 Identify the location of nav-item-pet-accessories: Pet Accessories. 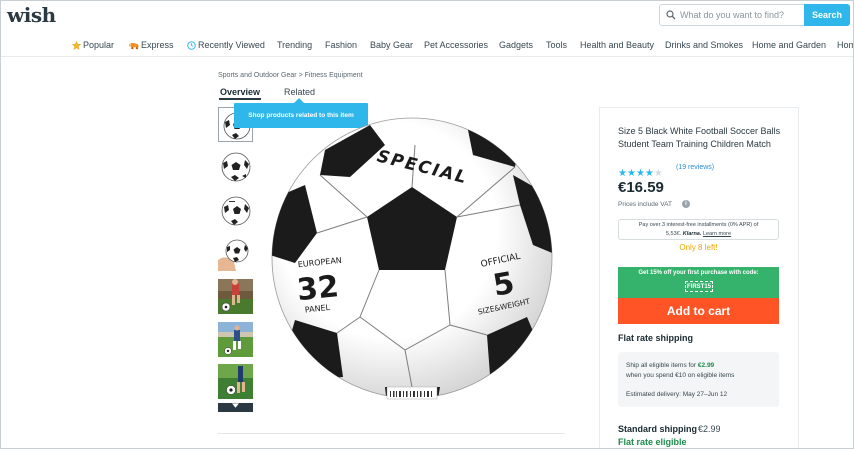
(456, 45).